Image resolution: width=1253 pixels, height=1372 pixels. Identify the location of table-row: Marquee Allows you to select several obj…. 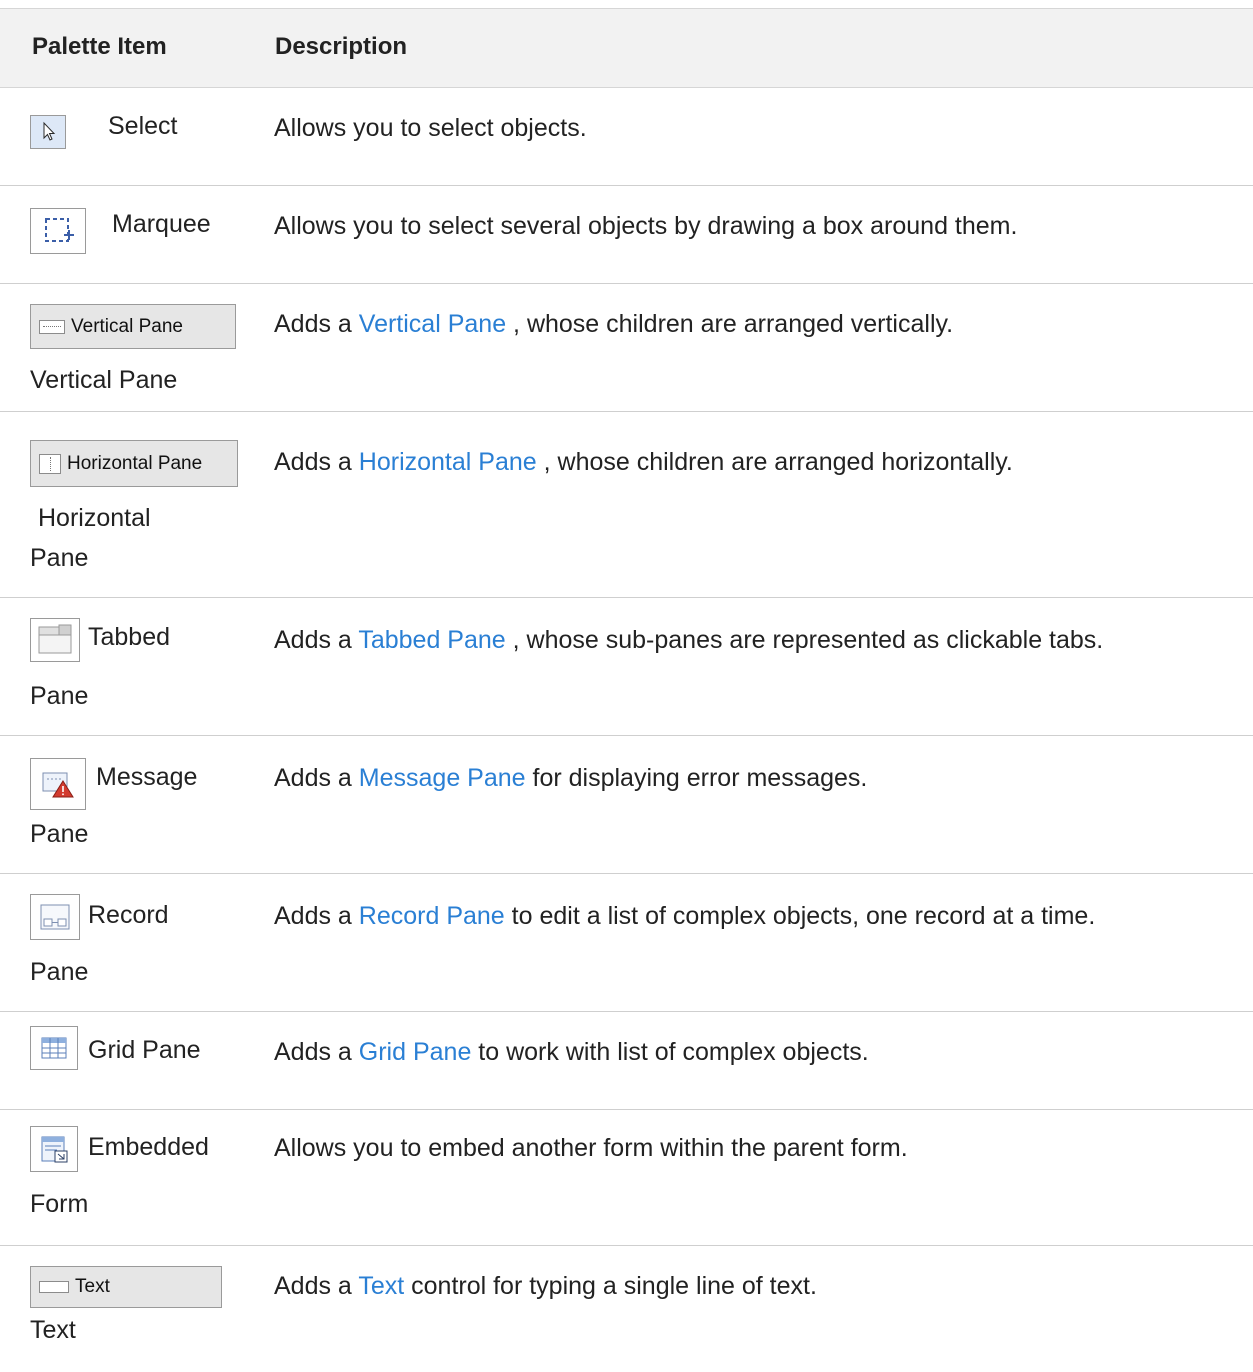
(626, 235).